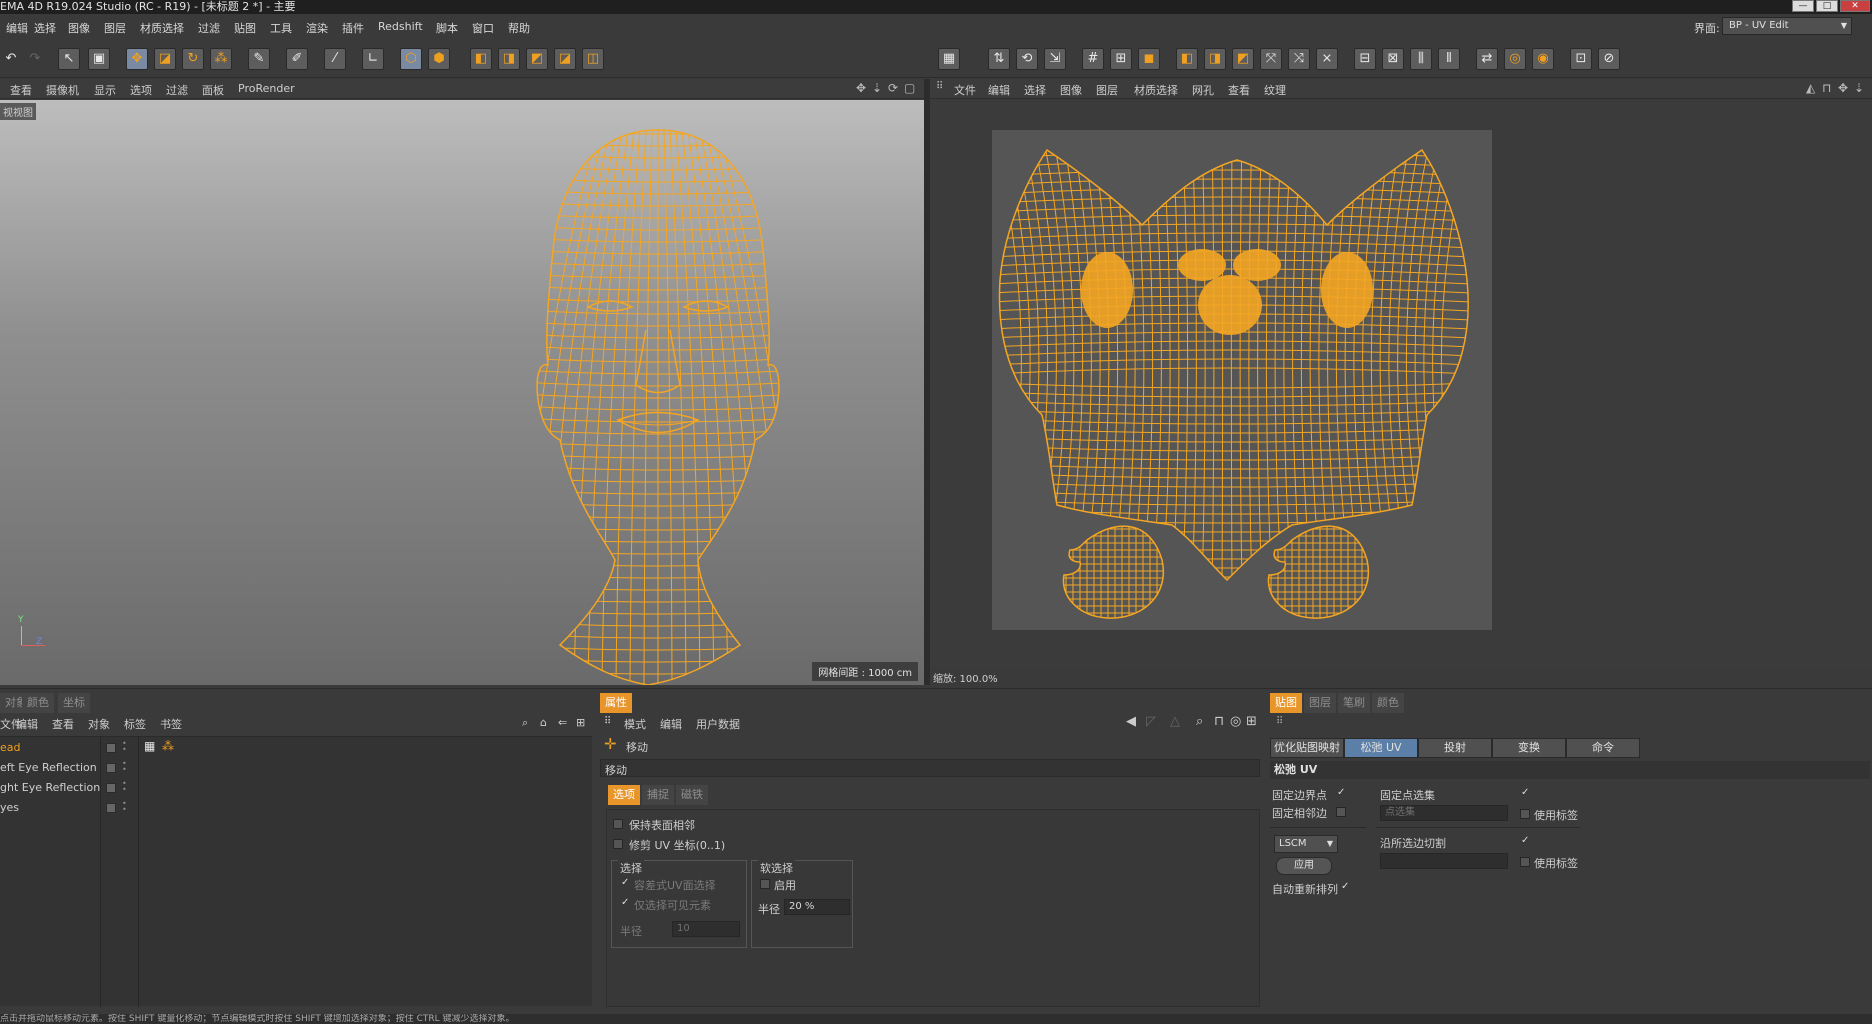 The height and width of the screenshot is (1024, 1872). What do you see at coordinates (1354, 703) in the screenshot?
I see `tab-brush: 笔刷` at bounding box center [1354, 703].